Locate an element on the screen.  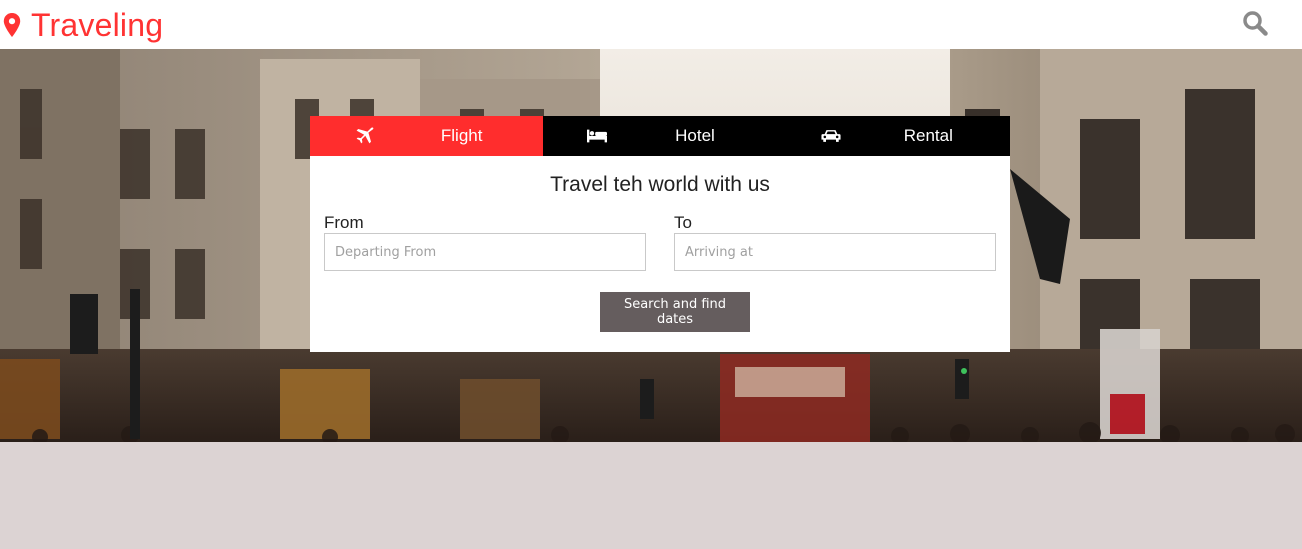
departing-from-input is located at coordinates (485, 252).